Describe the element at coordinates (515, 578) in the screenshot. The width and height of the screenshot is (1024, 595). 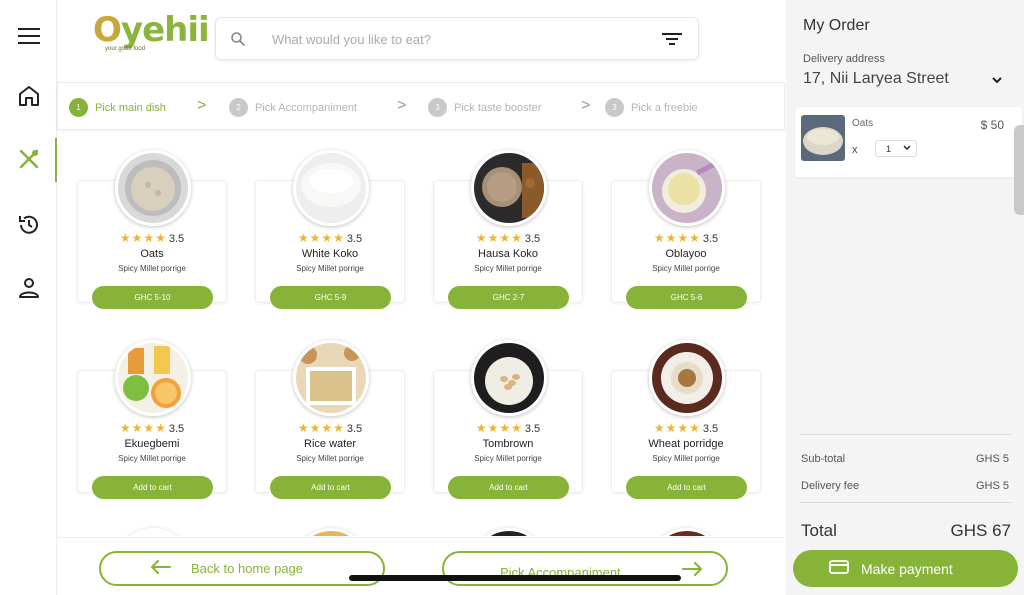
I see `home-indicator` at that location.